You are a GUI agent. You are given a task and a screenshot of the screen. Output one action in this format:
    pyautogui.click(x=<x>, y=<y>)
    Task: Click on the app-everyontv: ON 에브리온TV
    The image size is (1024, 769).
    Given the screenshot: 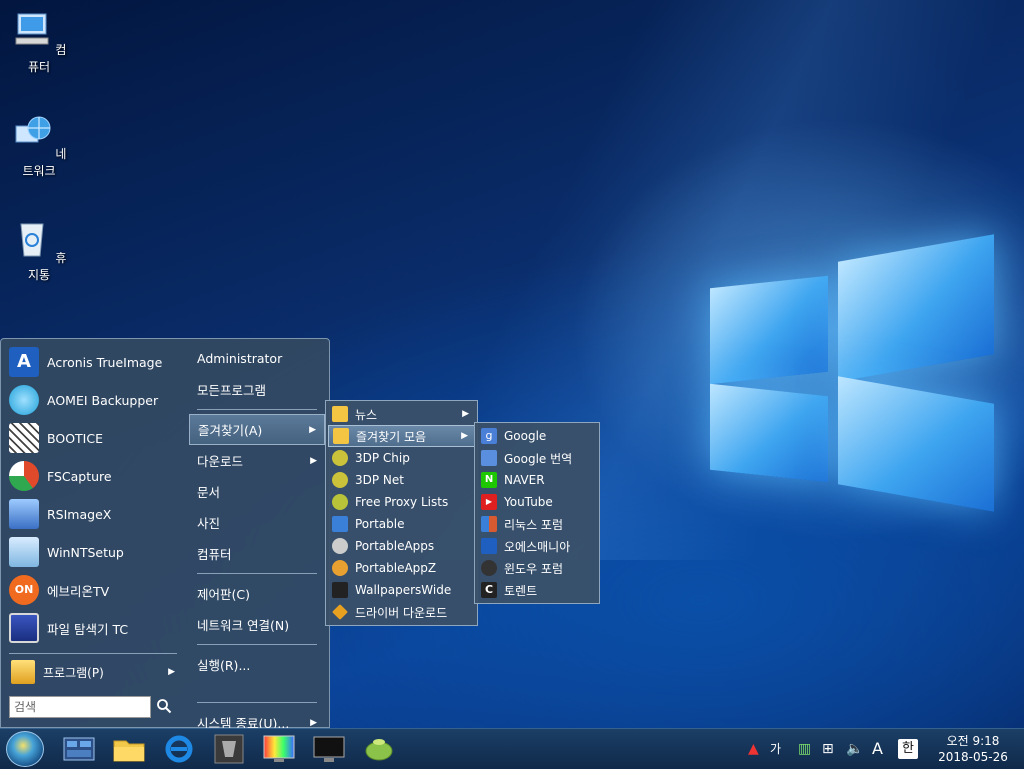 What is the action you would take?
    pyautogui.click(x=93, y=590)
    